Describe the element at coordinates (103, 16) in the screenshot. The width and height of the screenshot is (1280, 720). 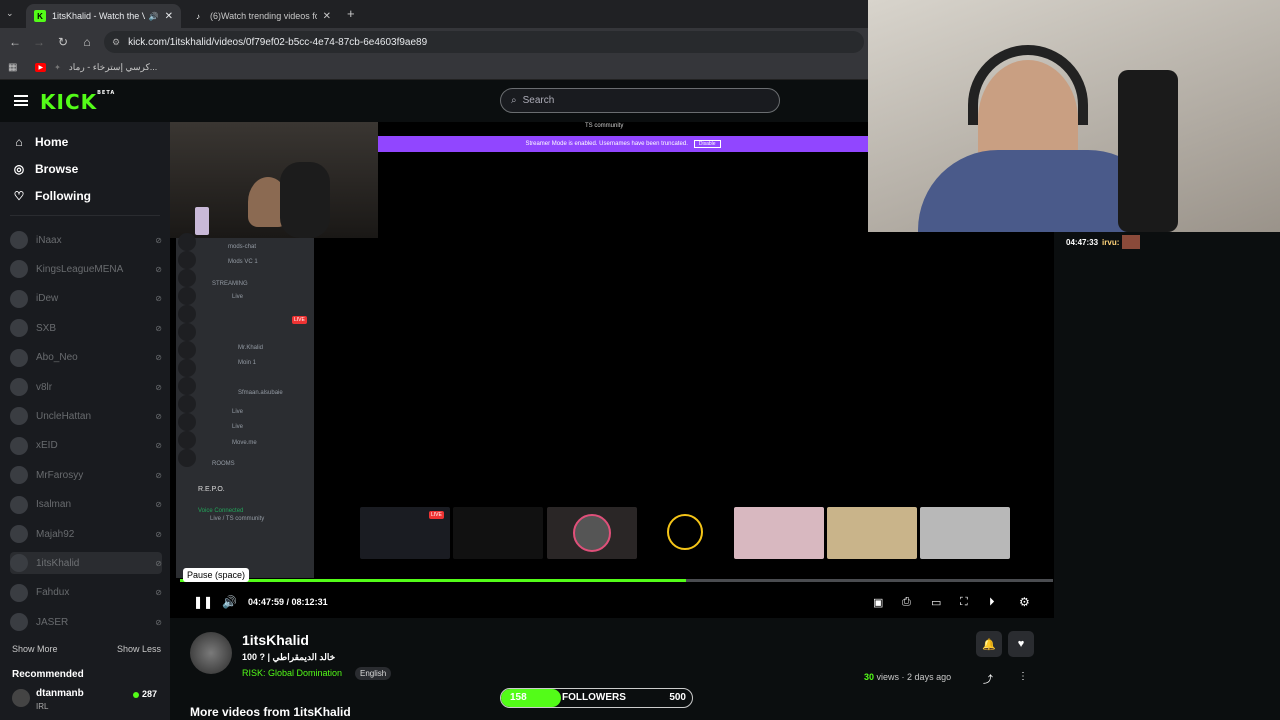
I see `tab-active: K 1itsKhalid - Watch the VOD 🔊 ✕` at that location.